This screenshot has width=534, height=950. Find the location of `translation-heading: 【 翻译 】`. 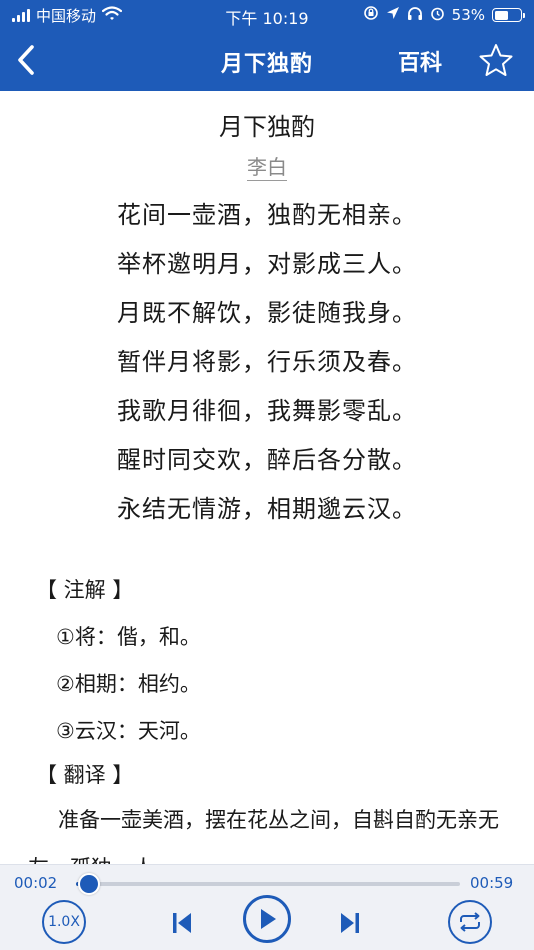

translation-heading: 【 翻译 】 is located at coordinates (85, 775).